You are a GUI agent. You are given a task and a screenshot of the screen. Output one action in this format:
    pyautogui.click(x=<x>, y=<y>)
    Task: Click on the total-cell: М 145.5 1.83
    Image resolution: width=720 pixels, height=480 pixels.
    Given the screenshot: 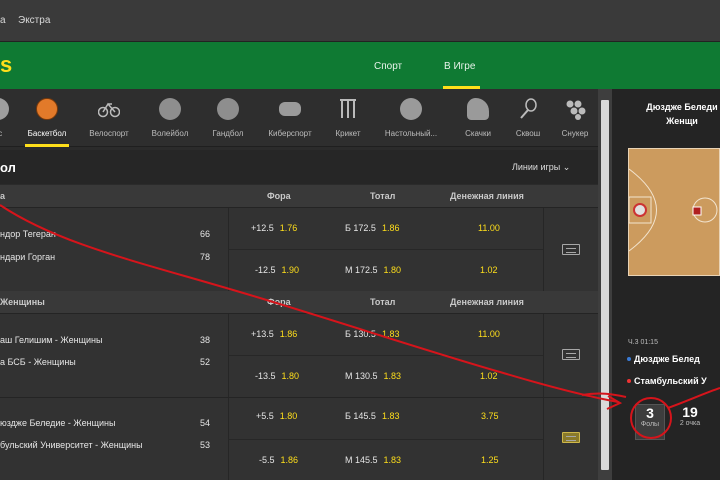 What is the action you would take?
    pyautogui.click(x=373, y=460)
    